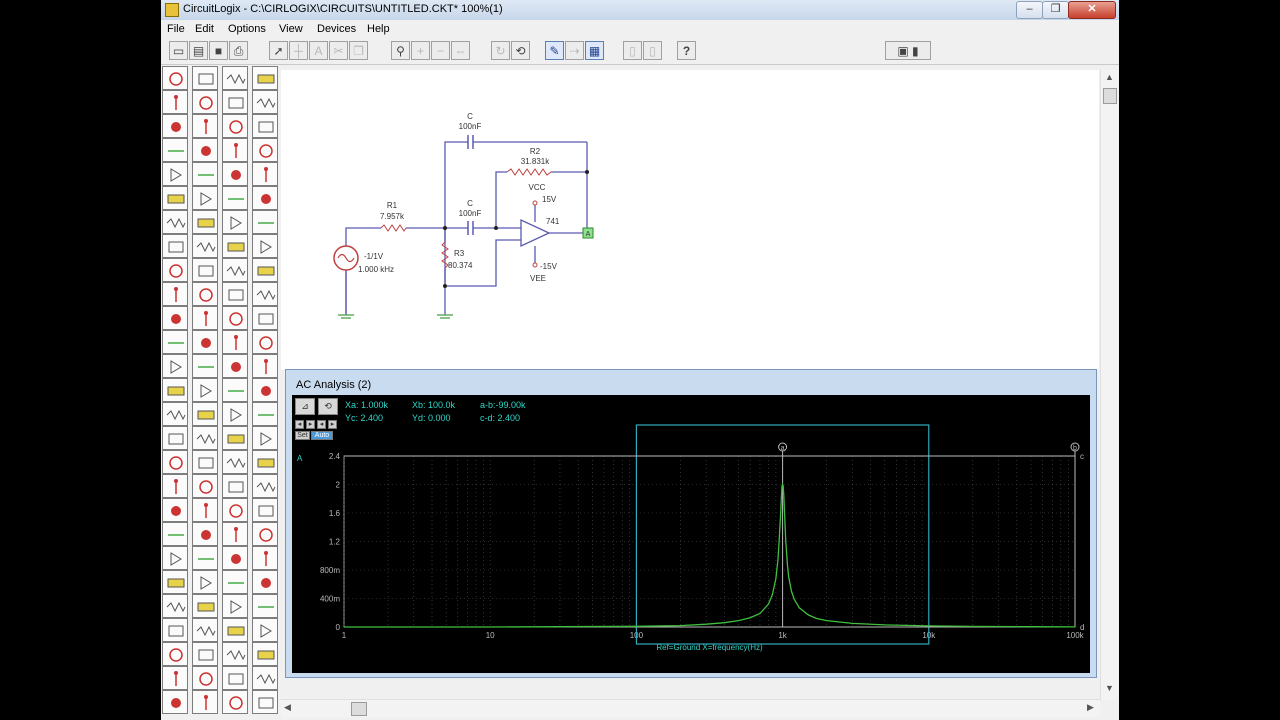  I want to click on zoom-icon: ⚲, so click(400, 50).